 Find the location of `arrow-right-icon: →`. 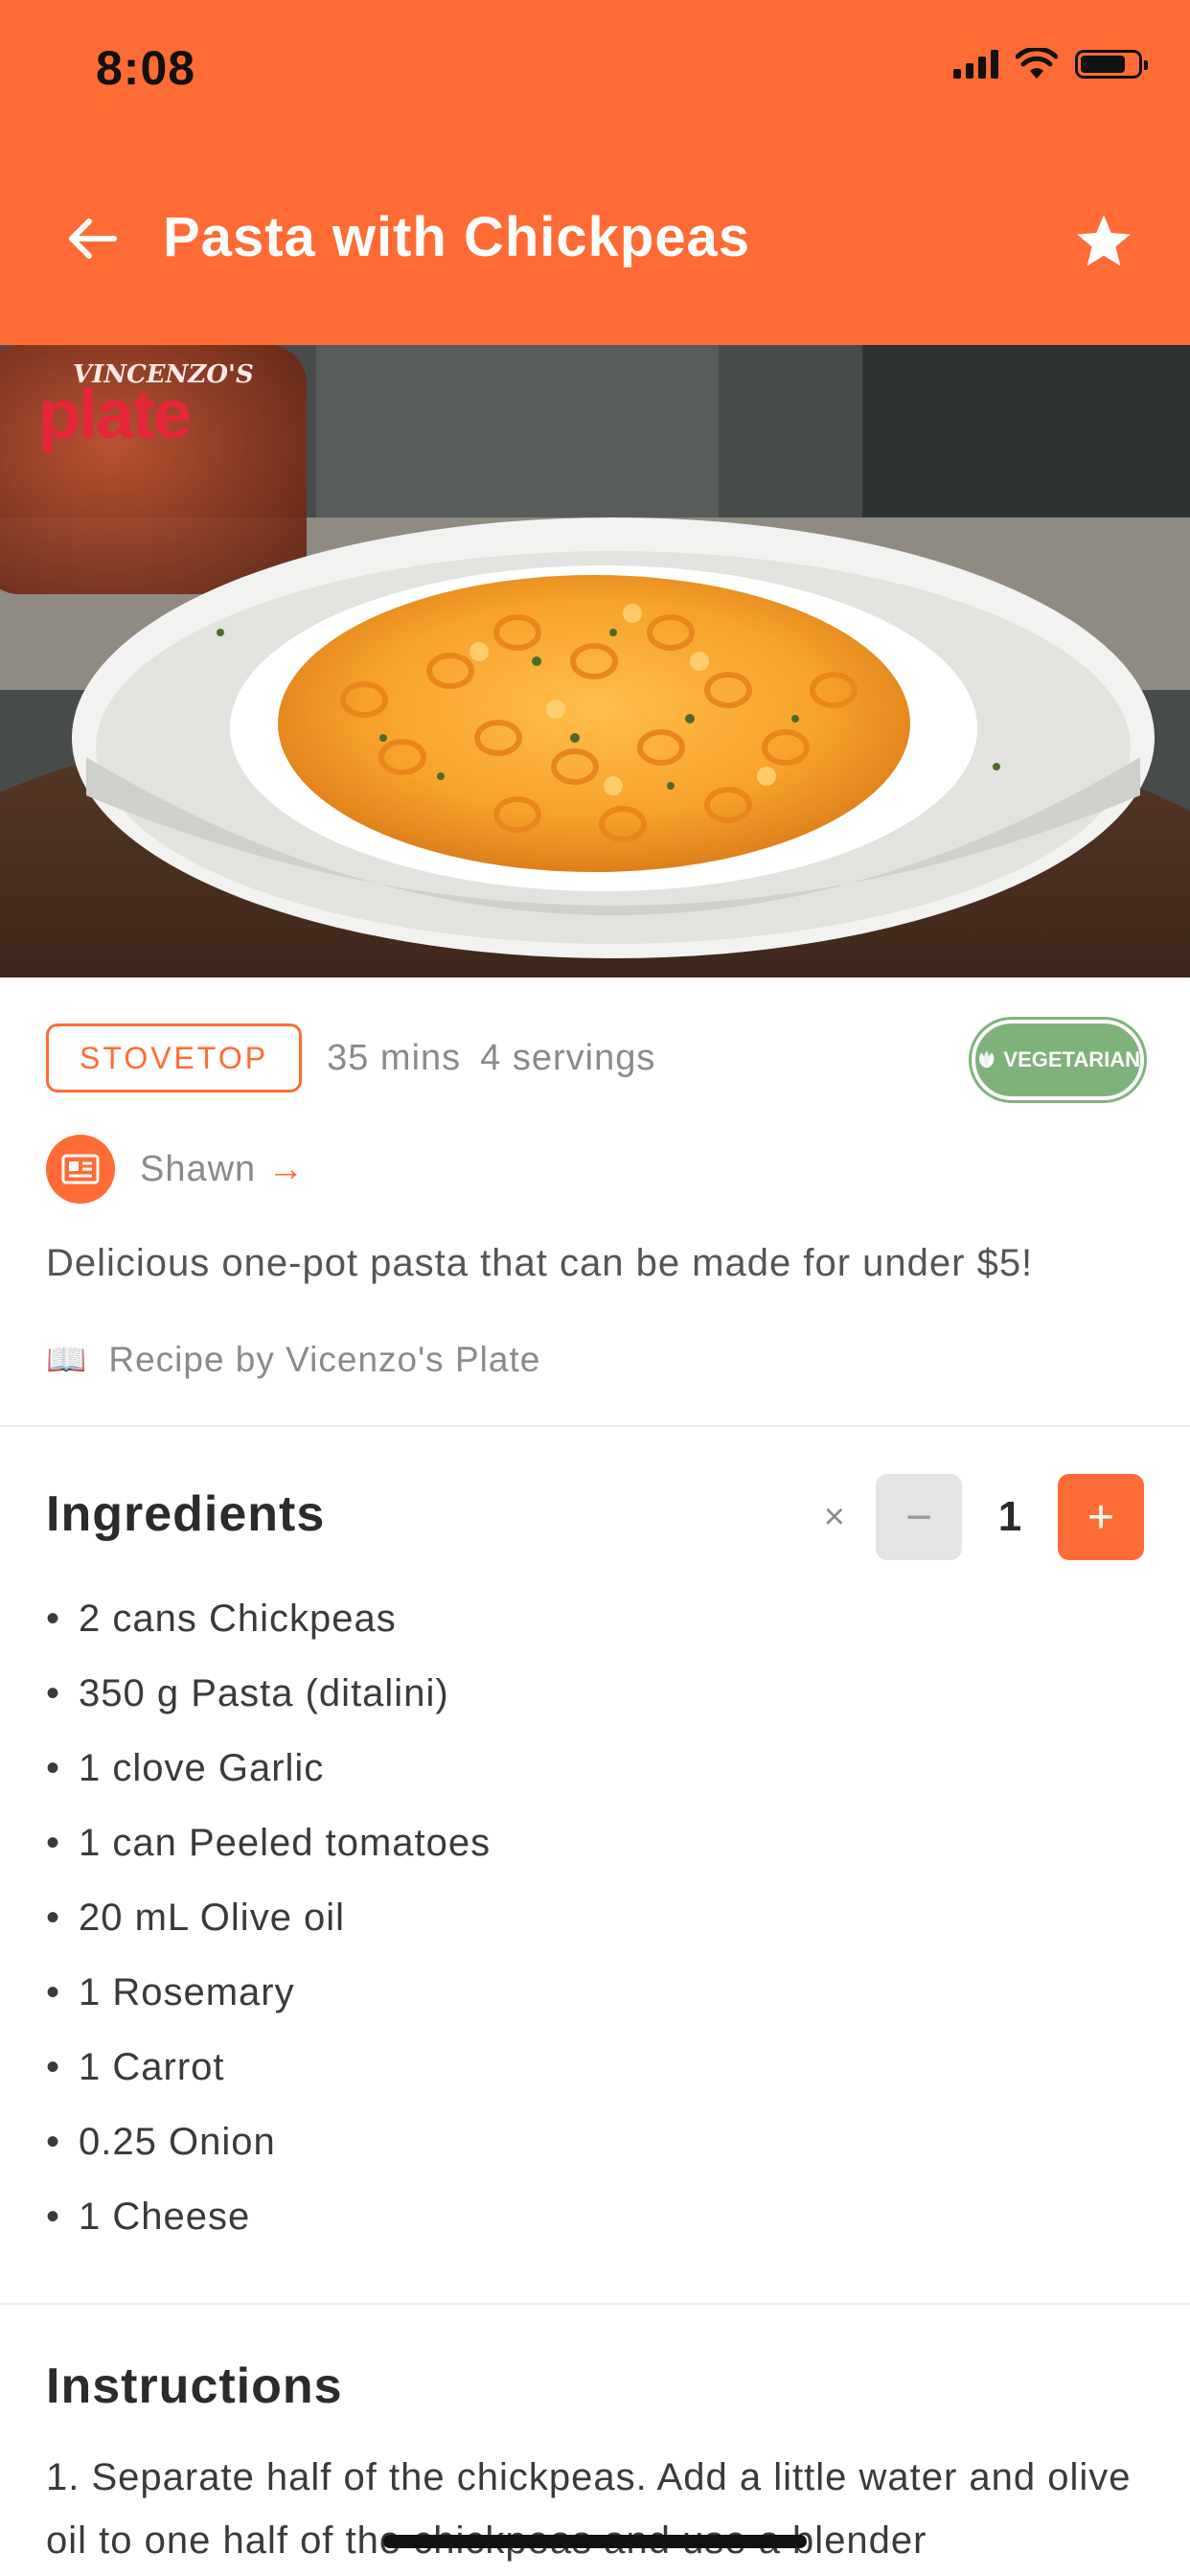

arrow-right-icon: → is located at coordinates (286, 1168).